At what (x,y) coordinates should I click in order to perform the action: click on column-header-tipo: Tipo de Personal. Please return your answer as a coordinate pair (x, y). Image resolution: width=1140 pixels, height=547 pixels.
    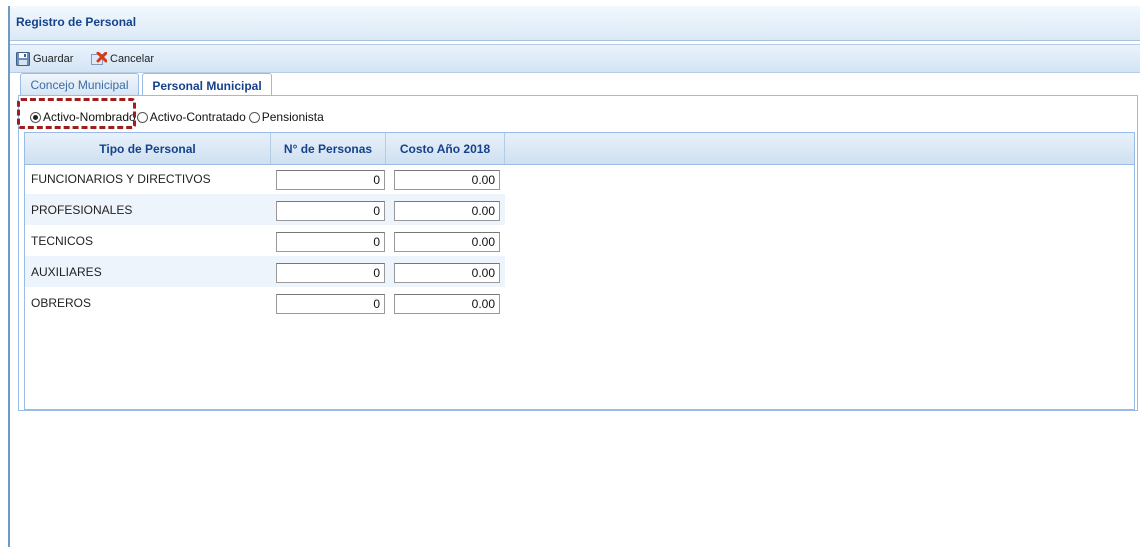
    Looking at the image, I should click on (148, 148).